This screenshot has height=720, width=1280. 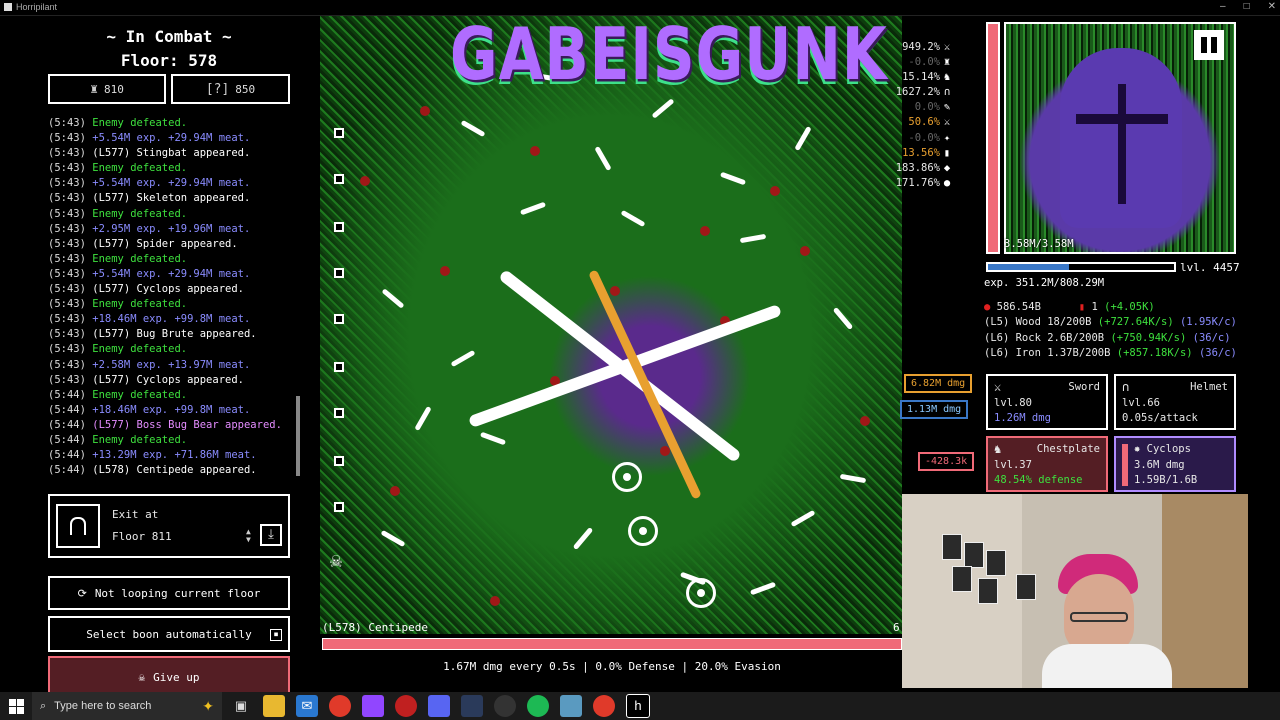 What do you see at coordinates (439, 706) in the screenshot?
I see `discord-icon` at bounding box center [439, 706].